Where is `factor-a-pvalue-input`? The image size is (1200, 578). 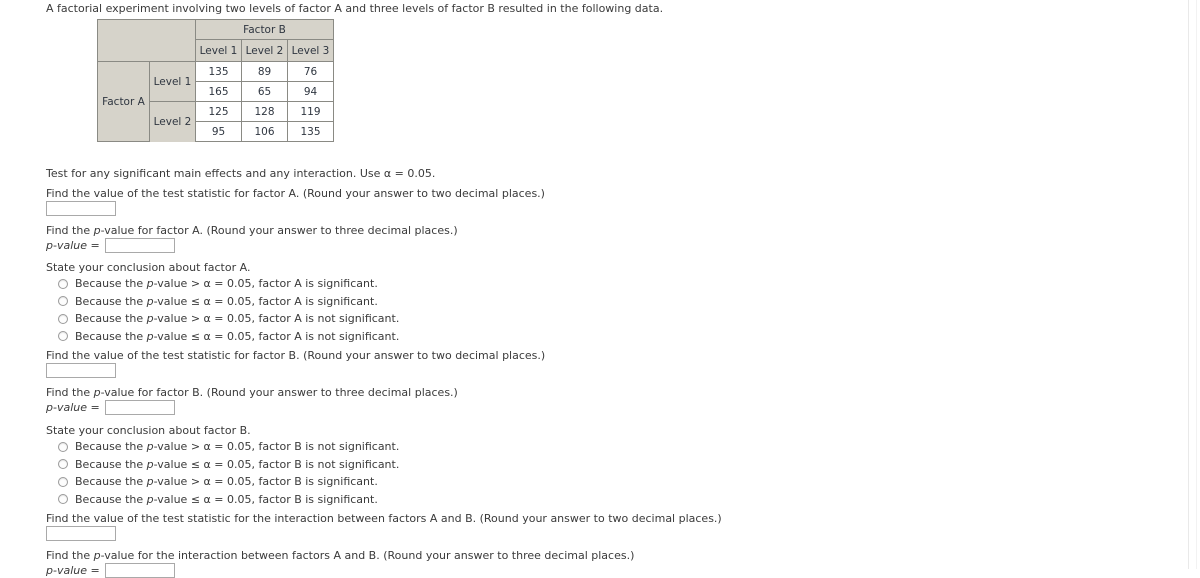
factor-a-pvalue-input is located at coordinates (139, 245).